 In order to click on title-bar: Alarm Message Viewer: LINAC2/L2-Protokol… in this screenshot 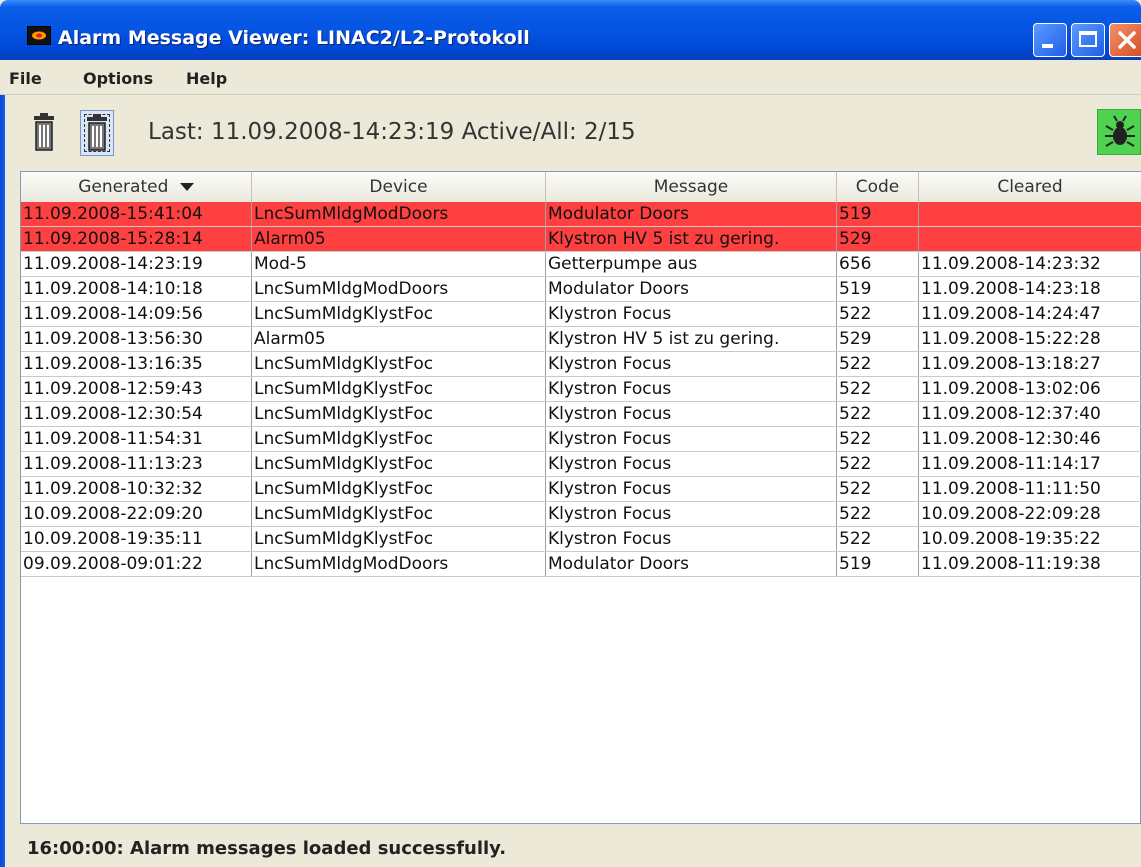, I will do `click(570, 30)`.